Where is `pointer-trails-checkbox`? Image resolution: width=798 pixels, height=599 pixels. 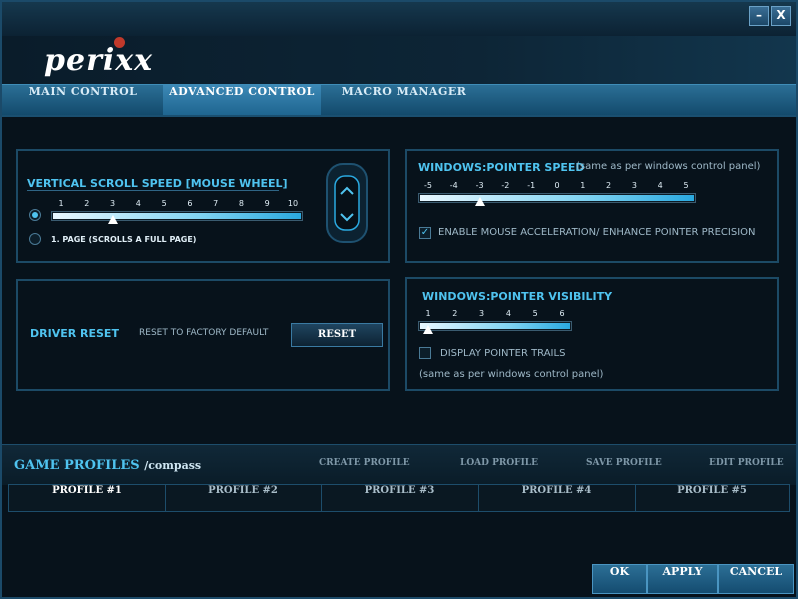 pointer-trails-checkbox is located at coordinates (425, 353).